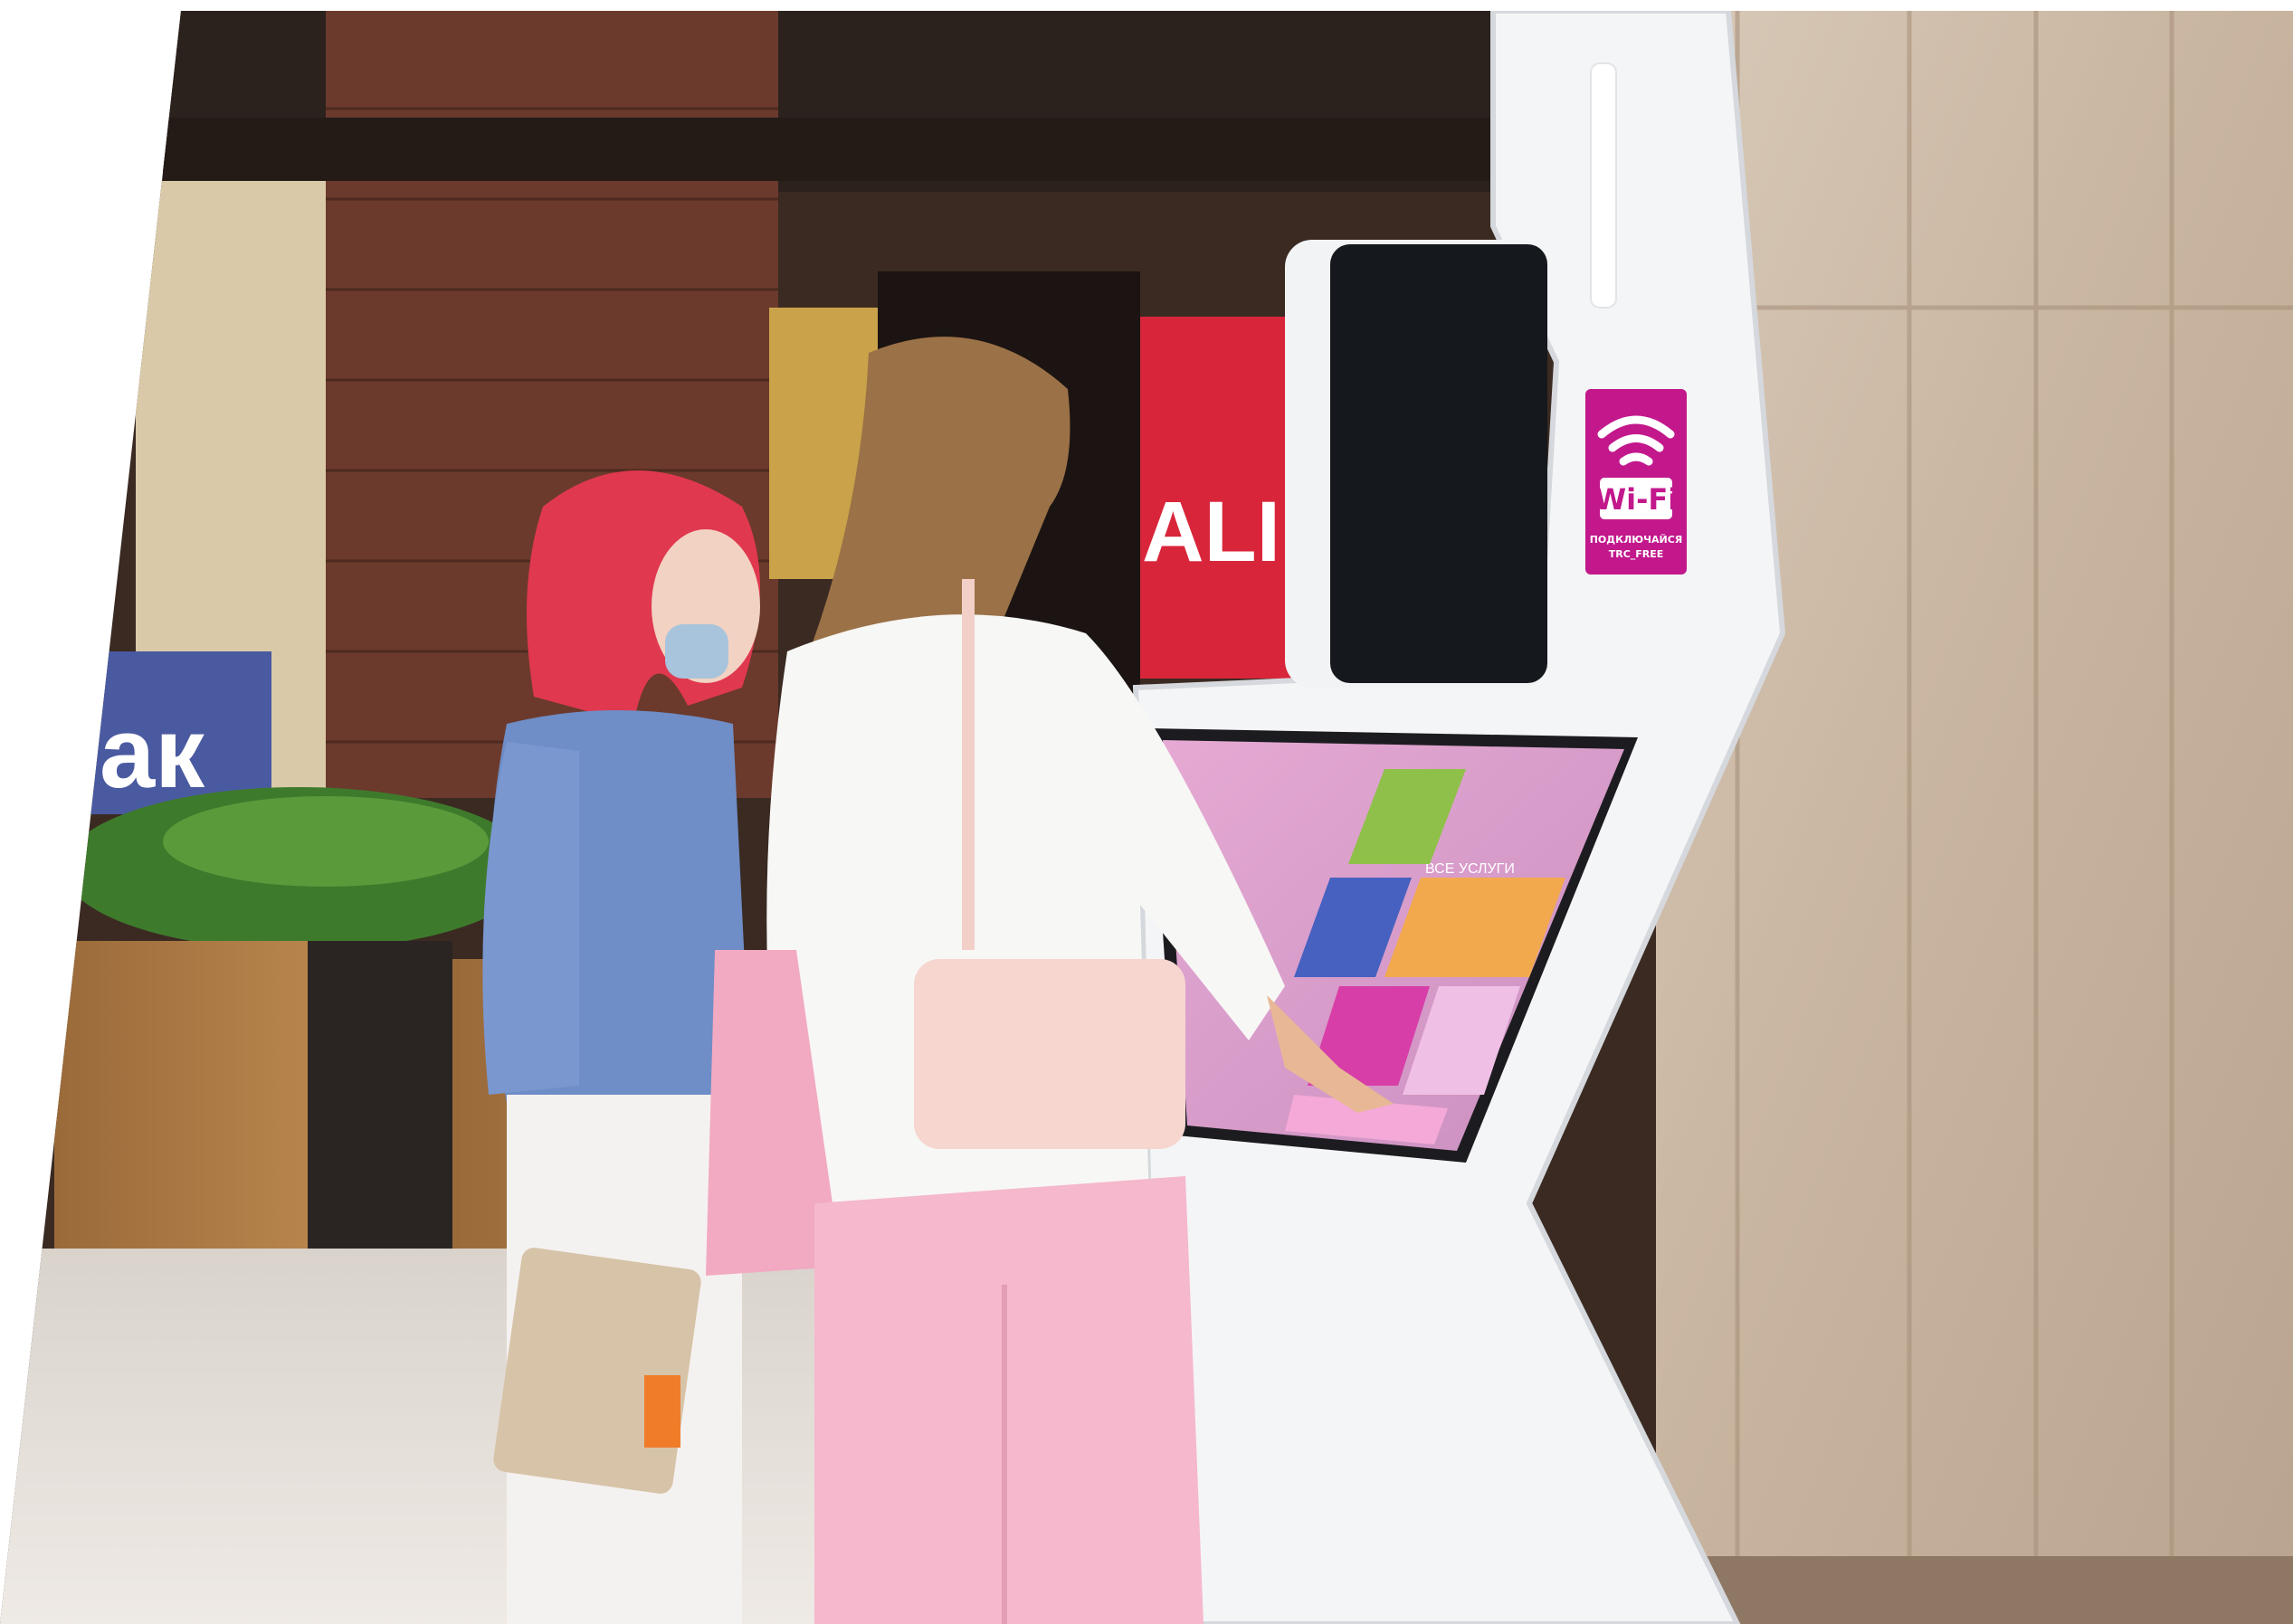 The height and width of the screenshot is (1624, 2293). What do you see at coordinates (1636, 540) in the screenshot?
I see `wifi-line1: ПОДКЛЮЧАЙСЯ` at bounding box center [1636, 540].